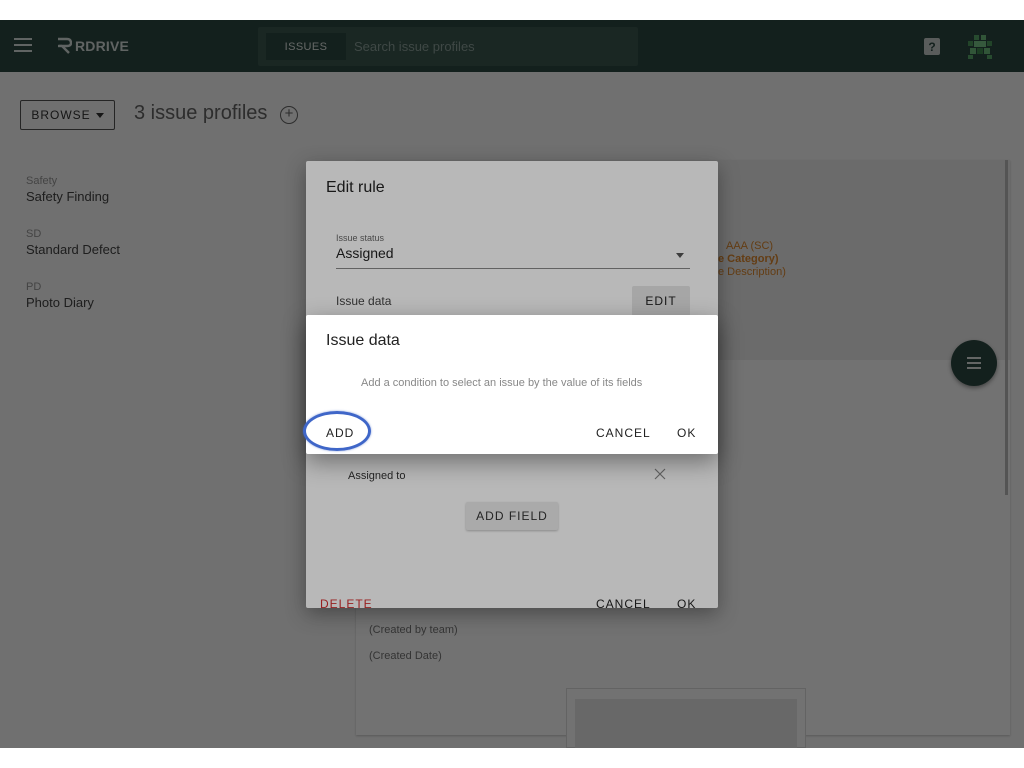  I want to click on add-condition-button: ADD, so click(340, 433).